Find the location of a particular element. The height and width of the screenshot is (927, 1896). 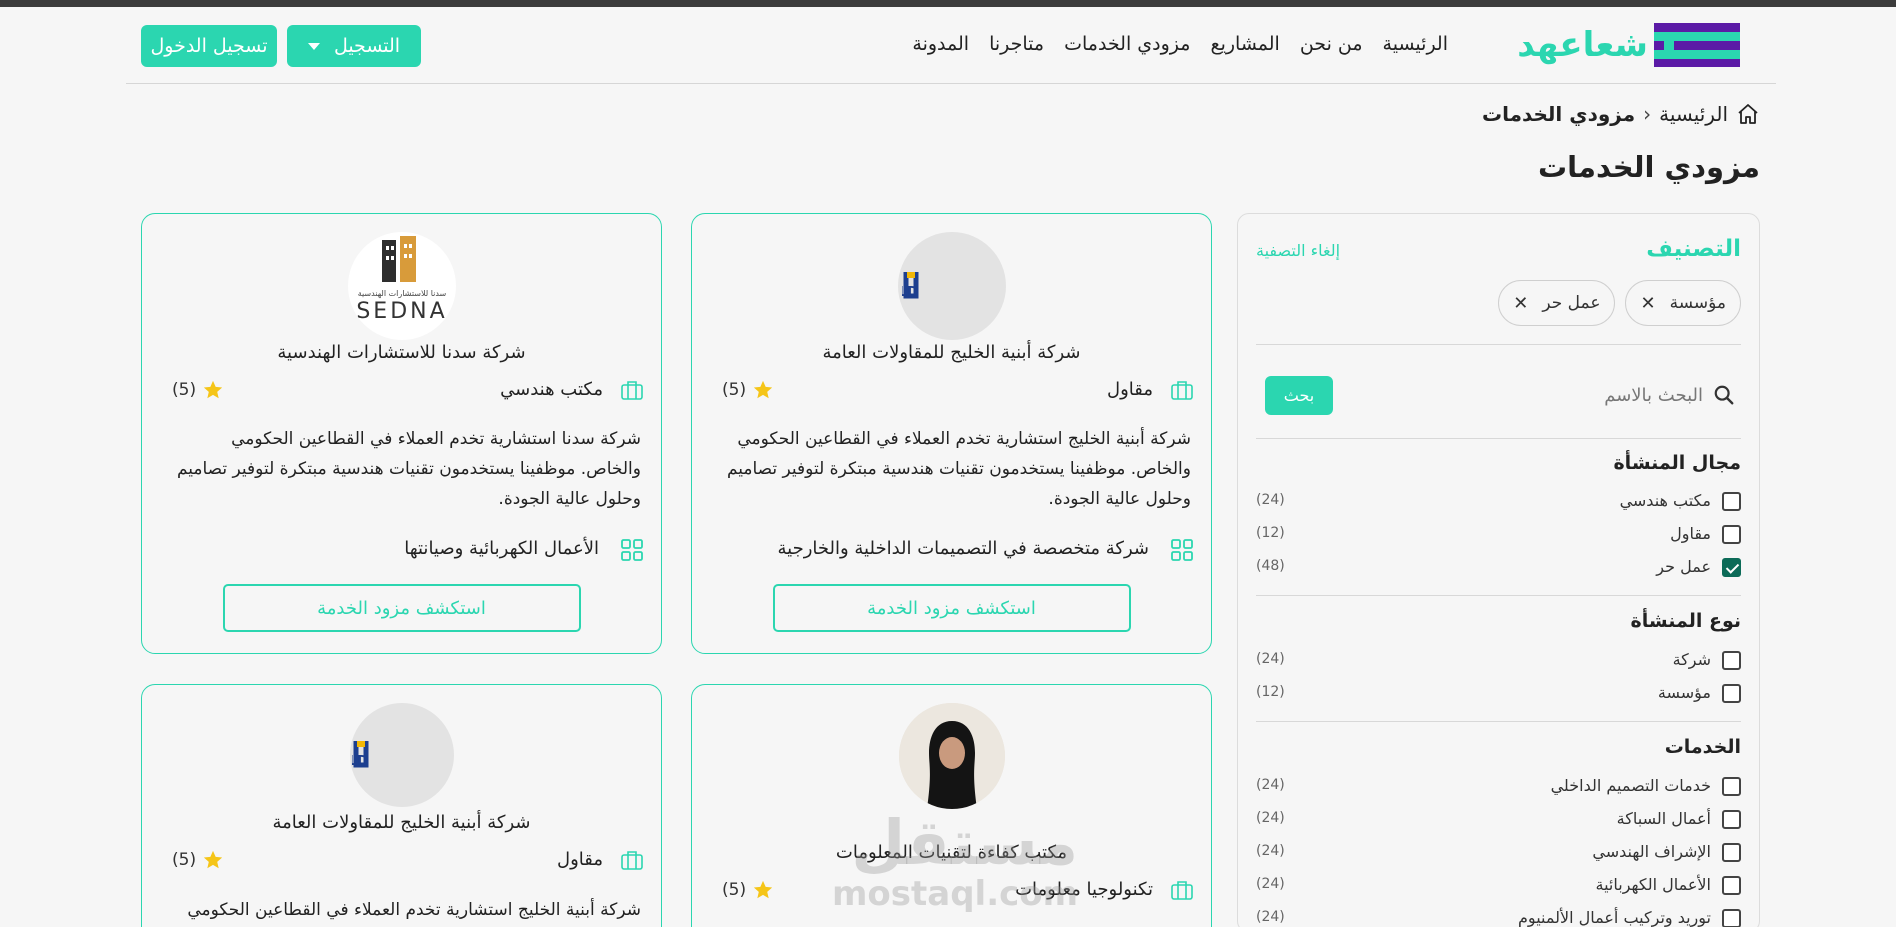

option-label: مقاول is located at coordinates (1690, 533).